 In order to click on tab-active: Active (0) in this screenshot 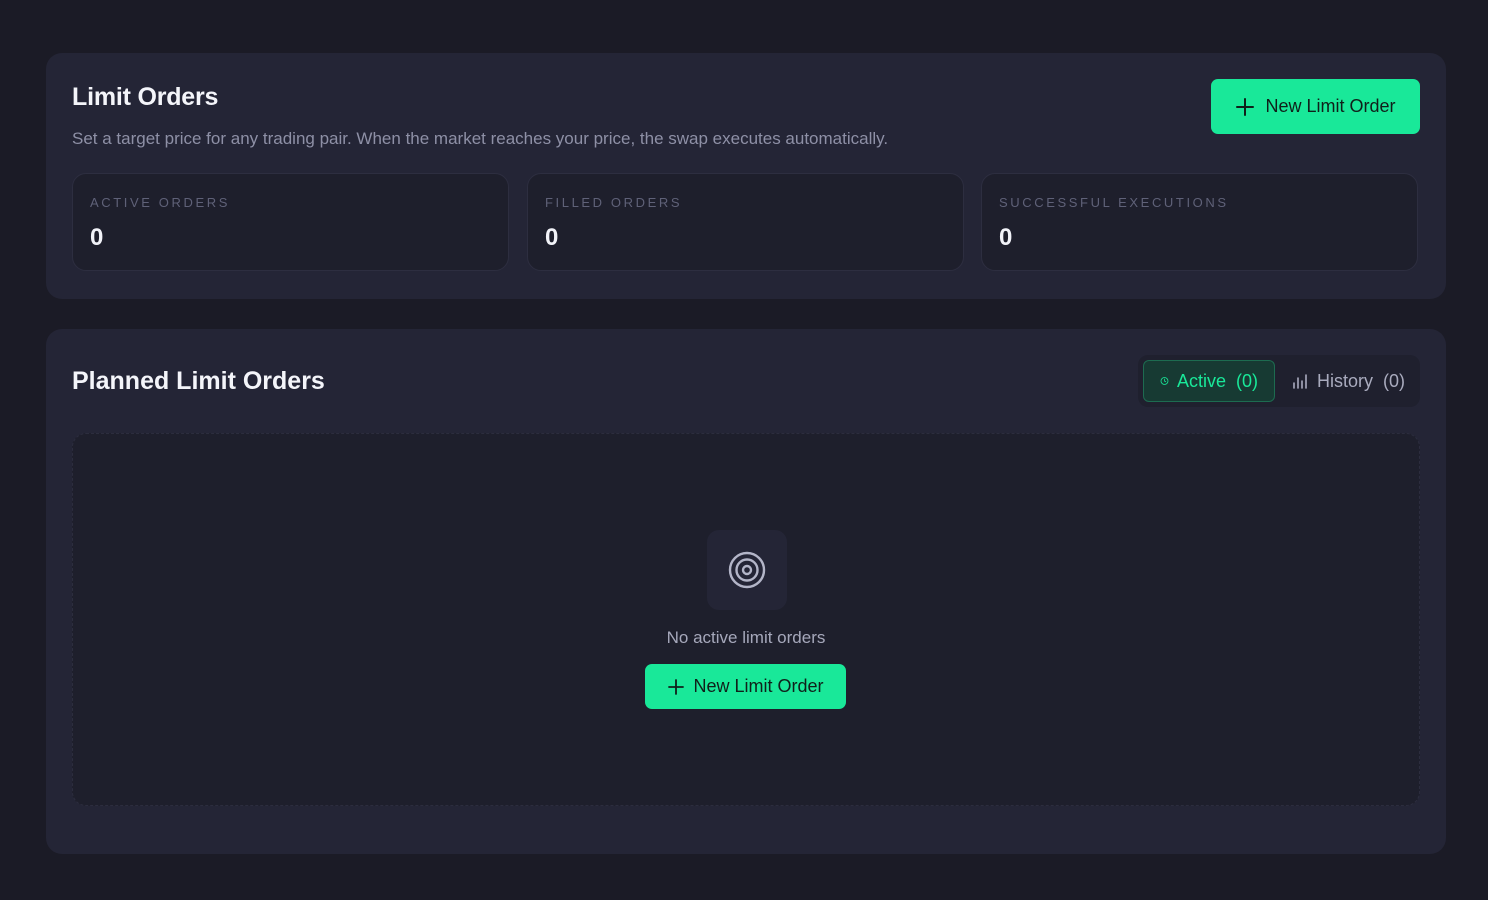, I will do `click(1209, 381)`.